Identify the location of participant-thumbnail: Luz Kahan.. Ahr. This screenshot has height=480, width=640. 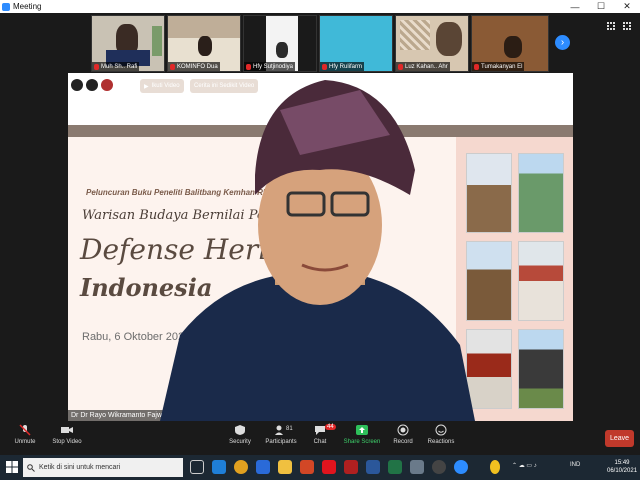
(432, 43).